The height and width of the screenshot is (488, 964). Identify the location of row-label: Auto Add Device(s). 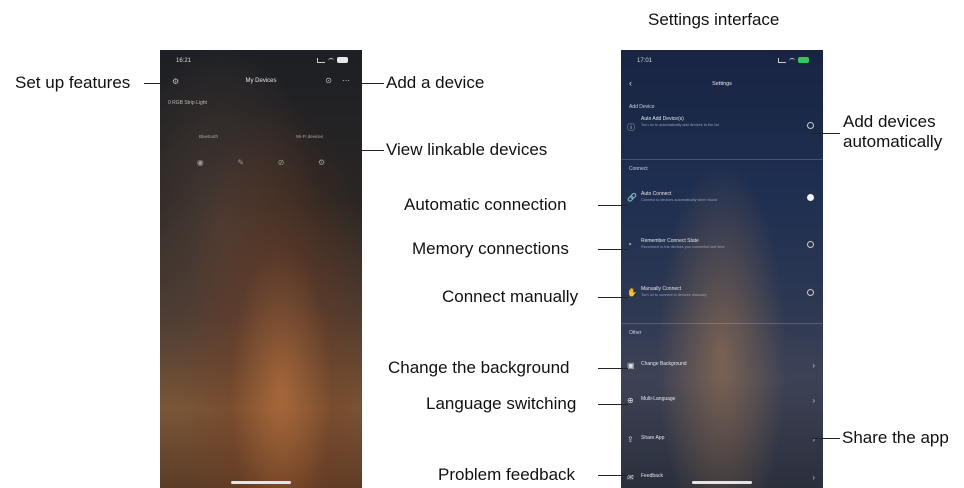
(662, 119).